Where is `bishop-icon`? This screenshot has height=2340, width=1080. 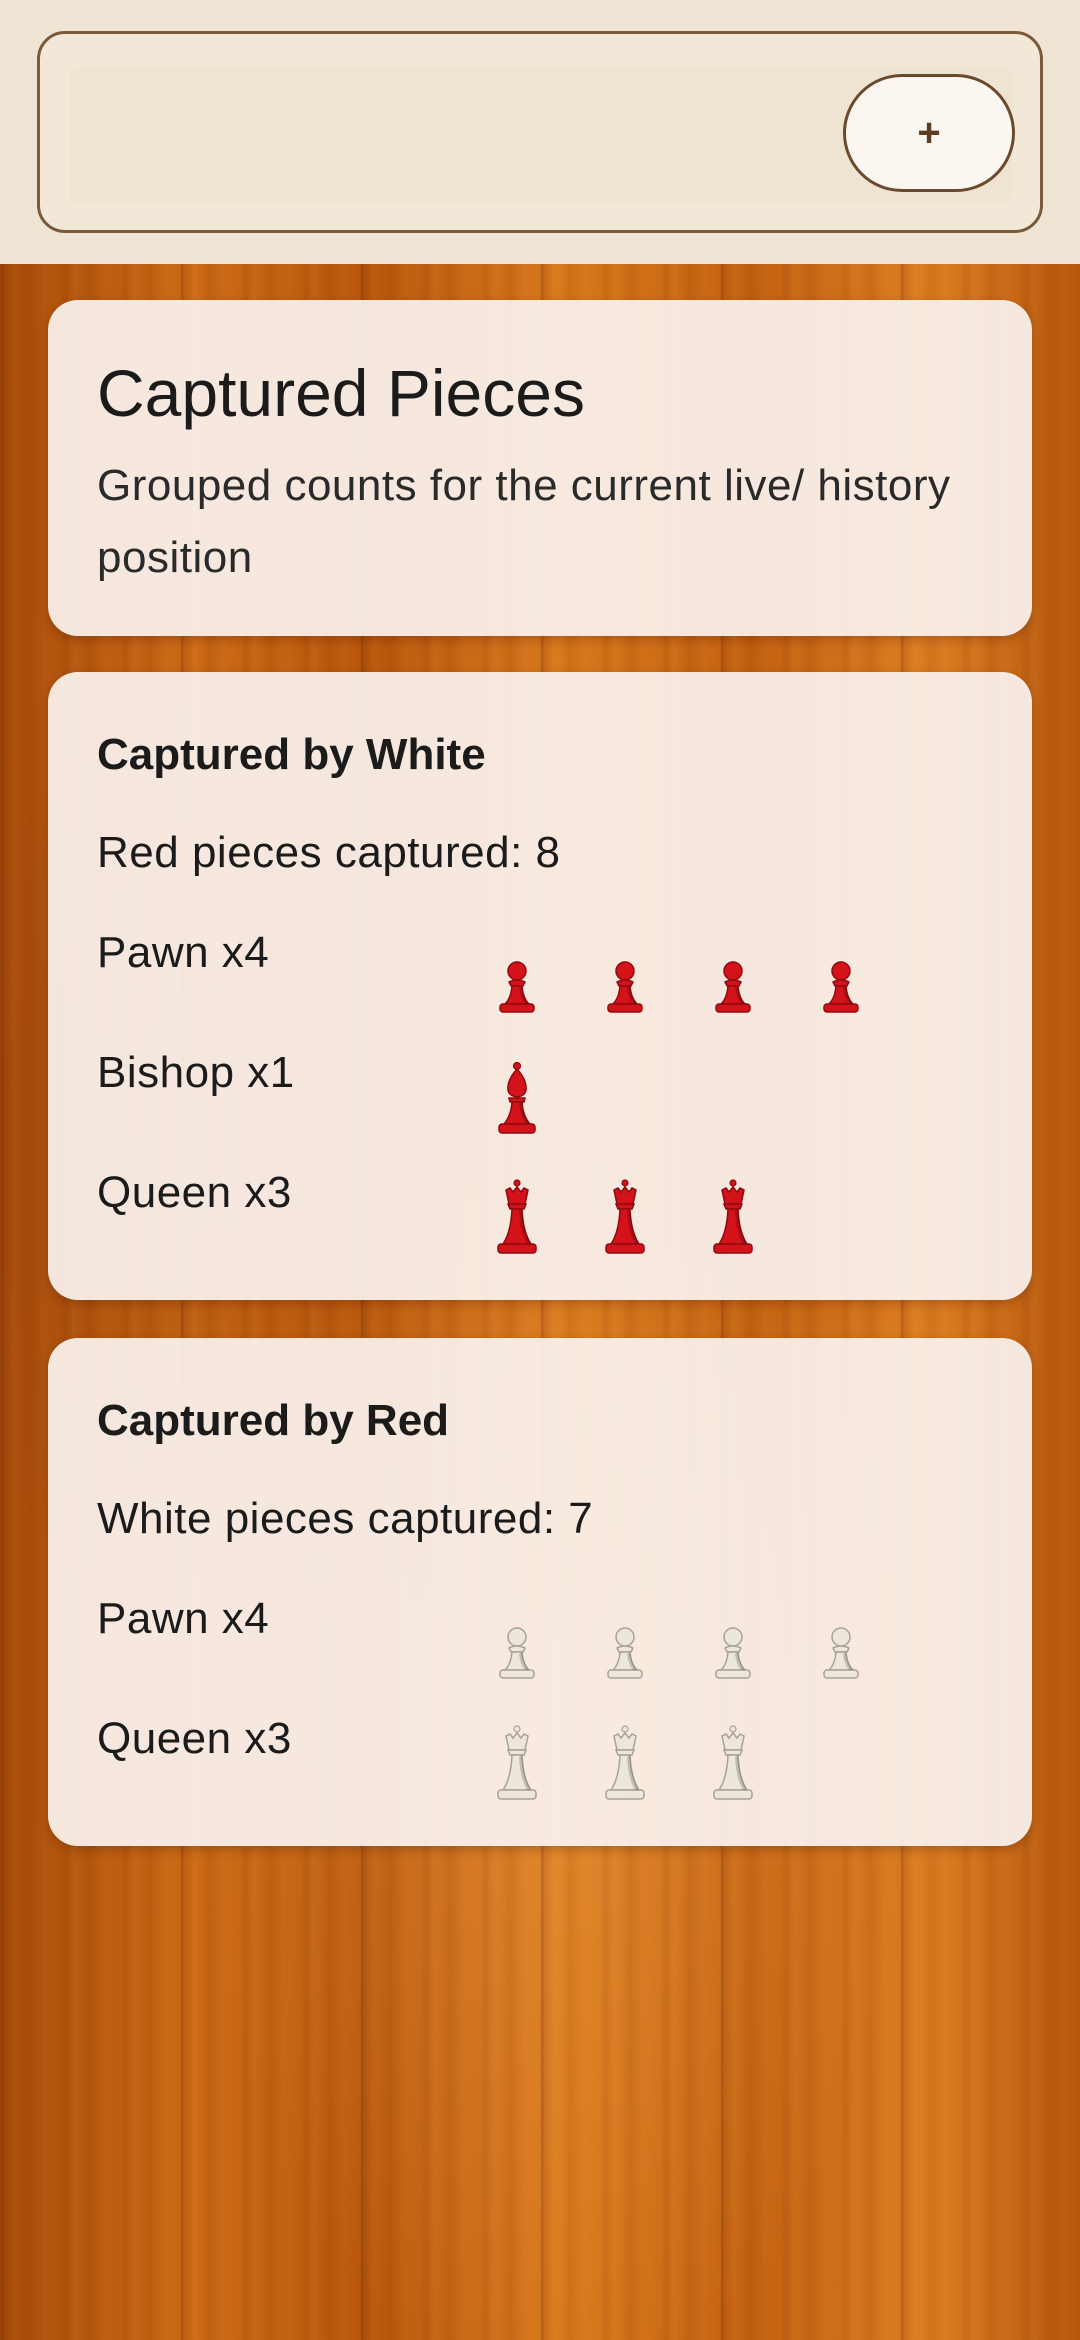 bishop-icon is located at coordinates (517, 1098).